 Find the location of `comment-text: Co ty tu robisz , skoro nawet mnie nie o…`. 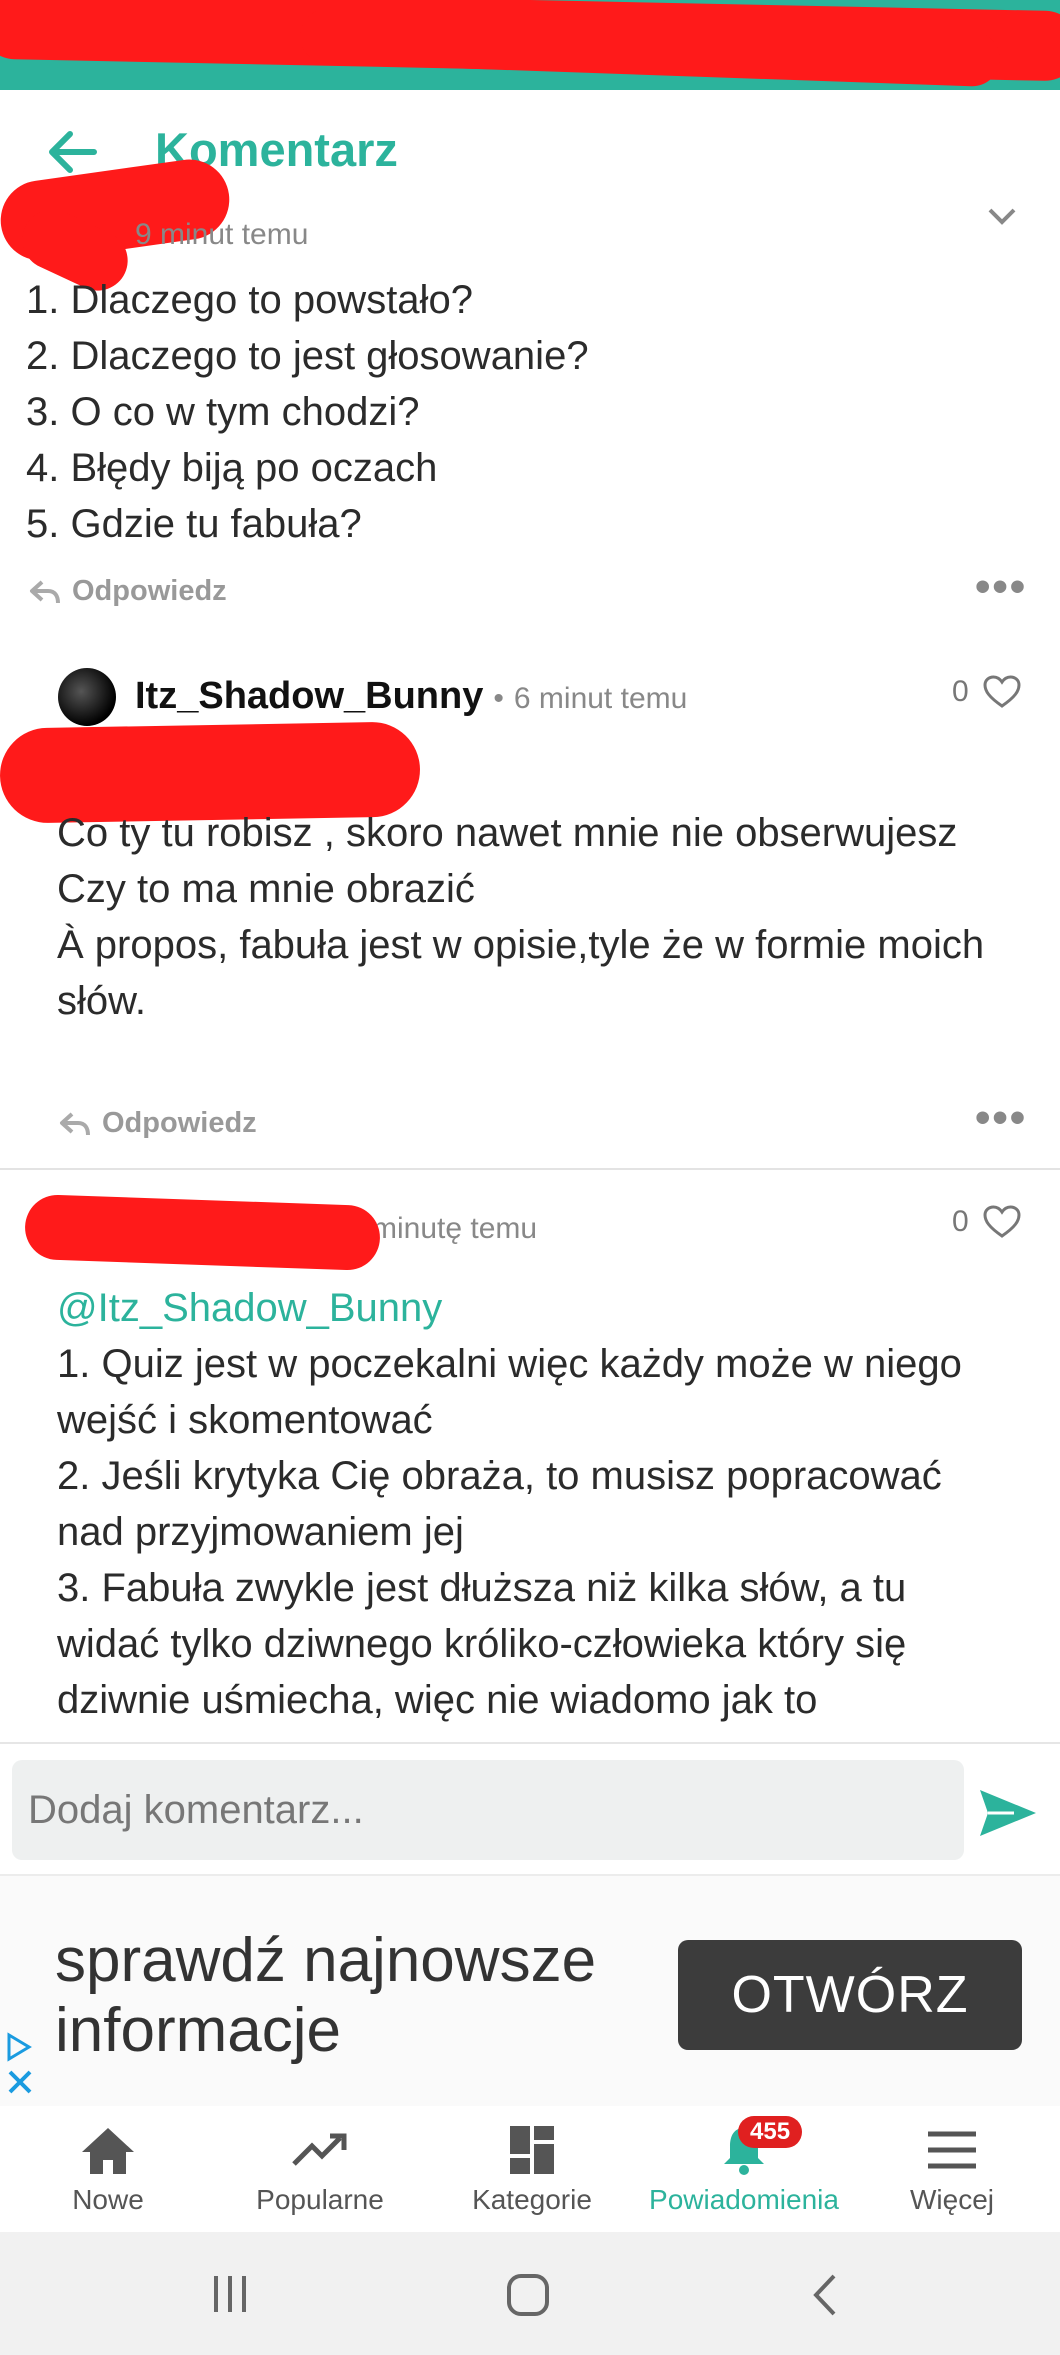

comment-text: Co ty tu robisz , skoro nawet mnie nie o… is located at coordinates (521, 917).